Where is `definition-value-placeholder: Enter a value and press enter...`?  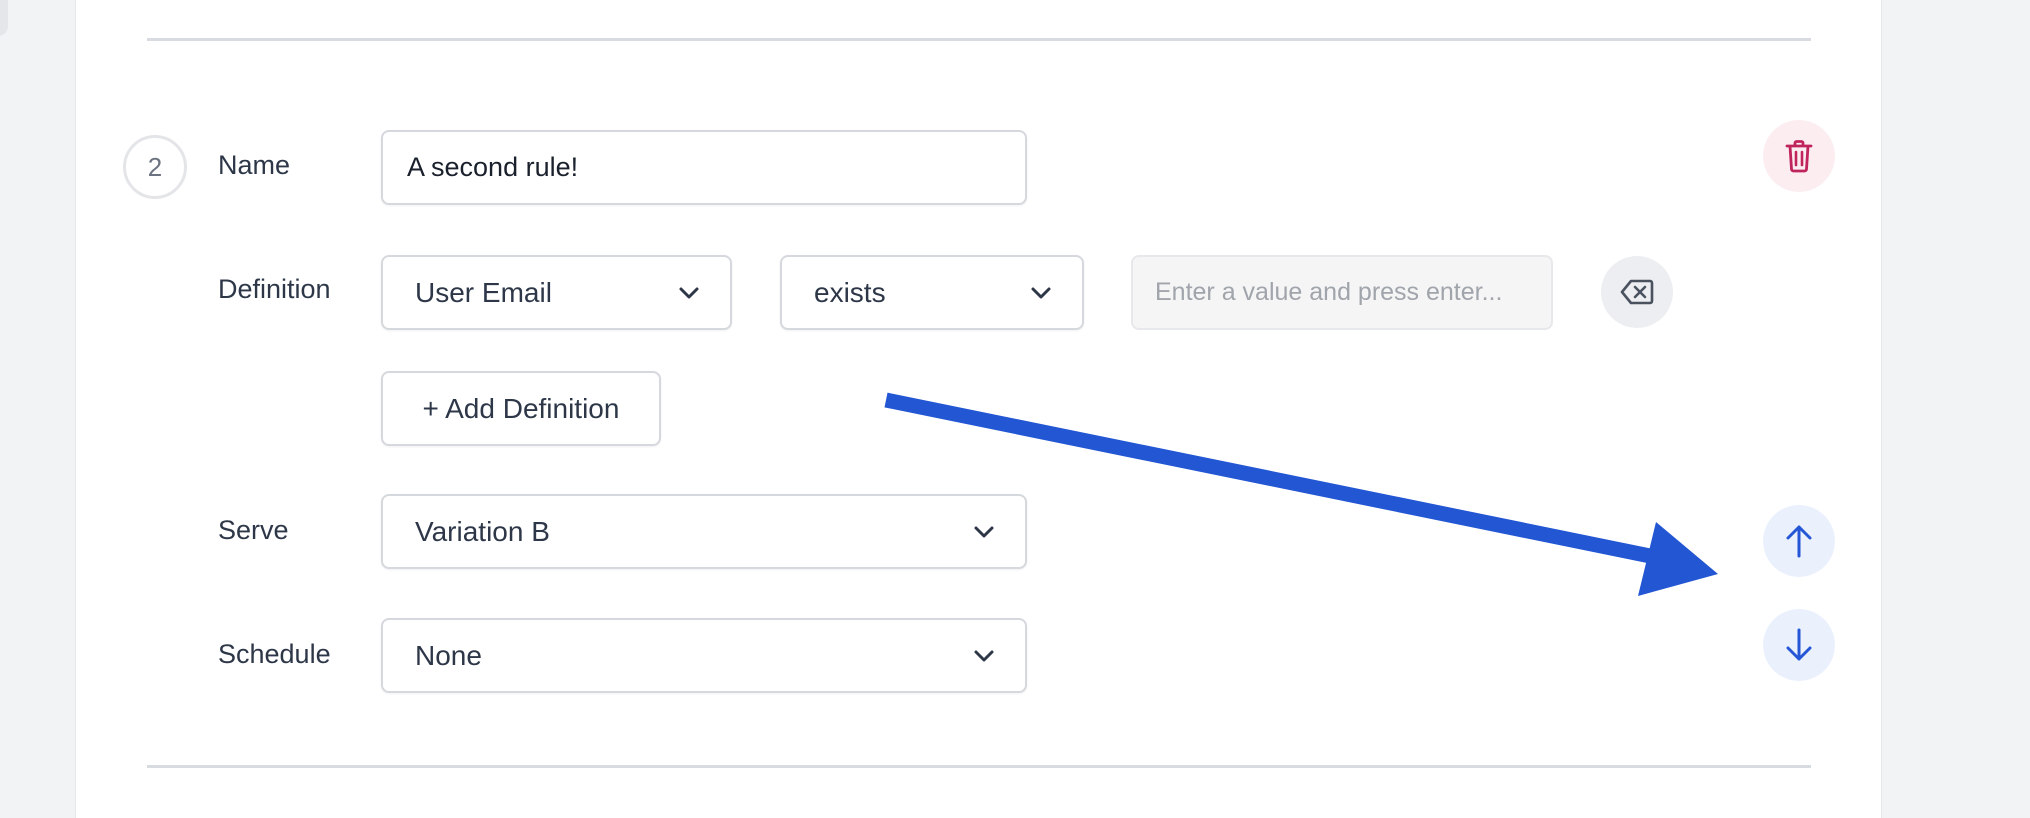
definition-value-placeholder: Enter a value and press enter... is located at coordinates (1329, 292).